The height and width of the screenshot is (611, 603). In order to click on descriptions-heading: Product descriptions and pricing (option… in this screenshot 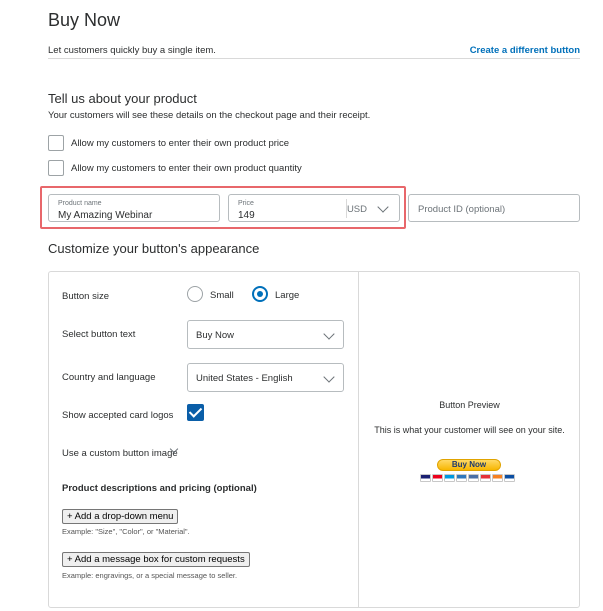, I will do `click(159, 488)`.